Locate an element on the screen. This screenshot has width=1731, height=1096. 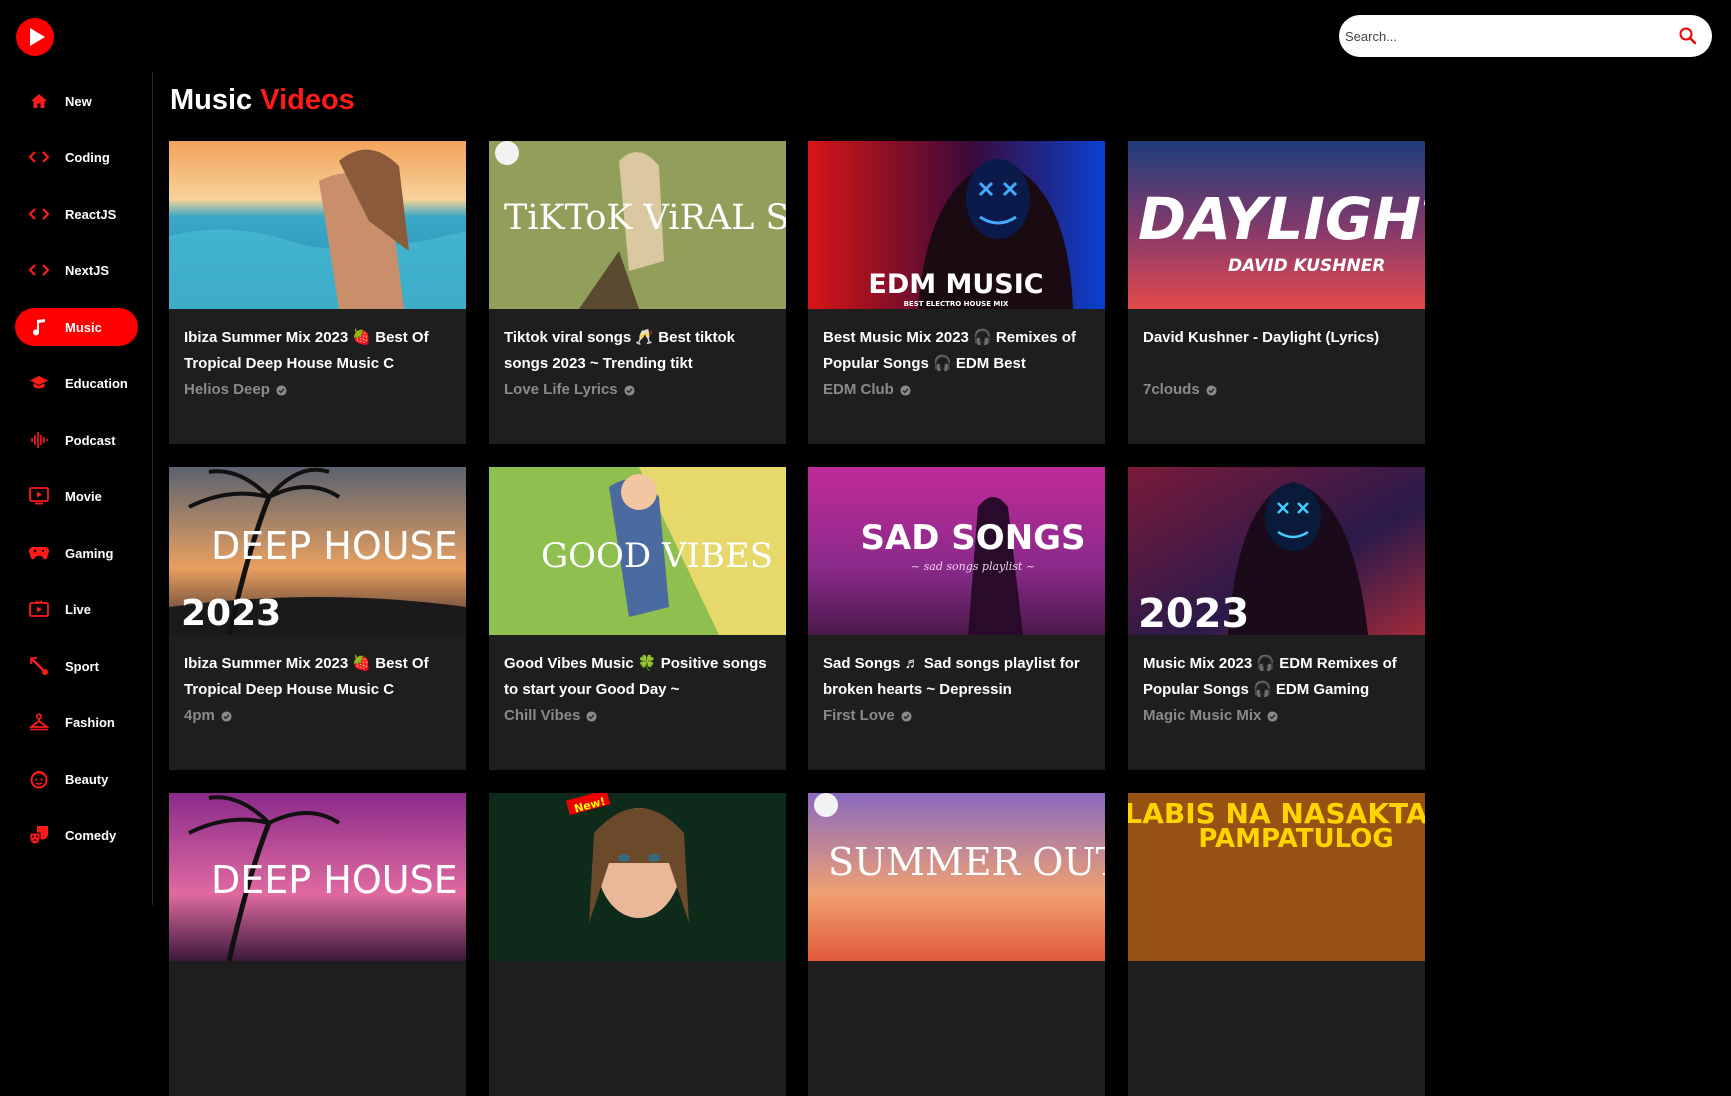
video-thumbnail: DEEP HOUSE 2023 is located at coordinates (317, 551).